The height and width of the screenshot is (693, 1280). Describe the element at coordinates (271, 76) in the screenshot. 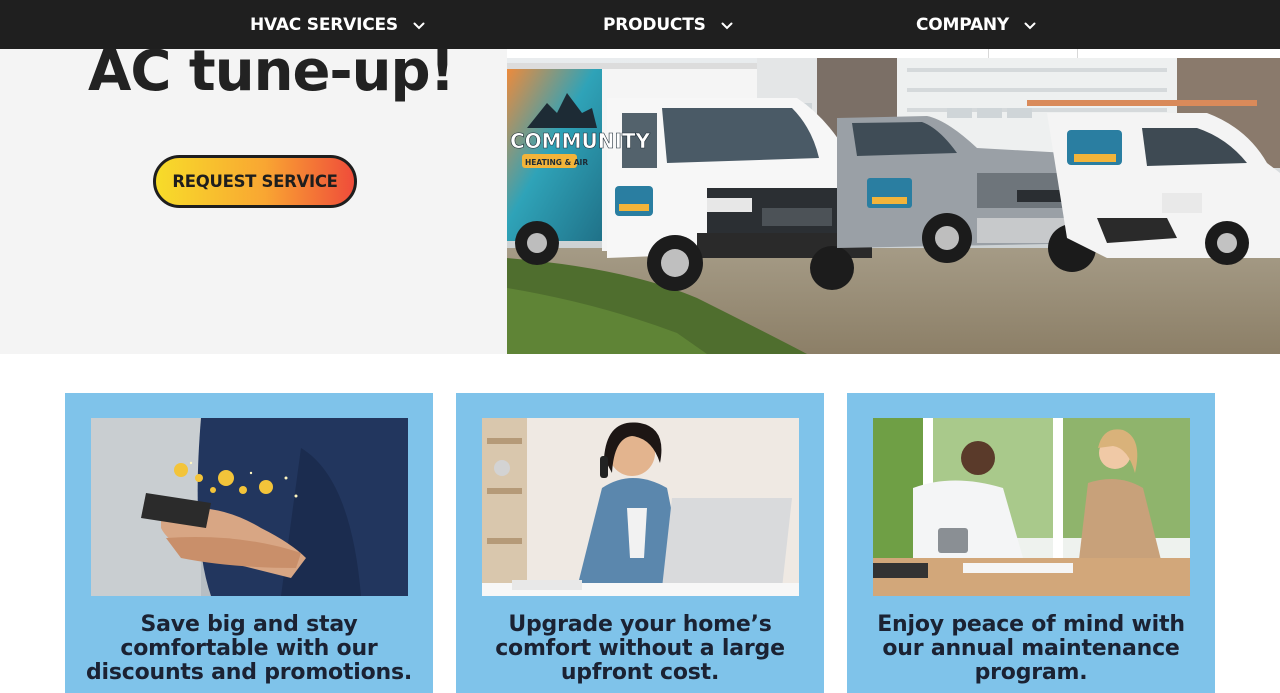

I see `hero-title: AC tune-up!` at that location.